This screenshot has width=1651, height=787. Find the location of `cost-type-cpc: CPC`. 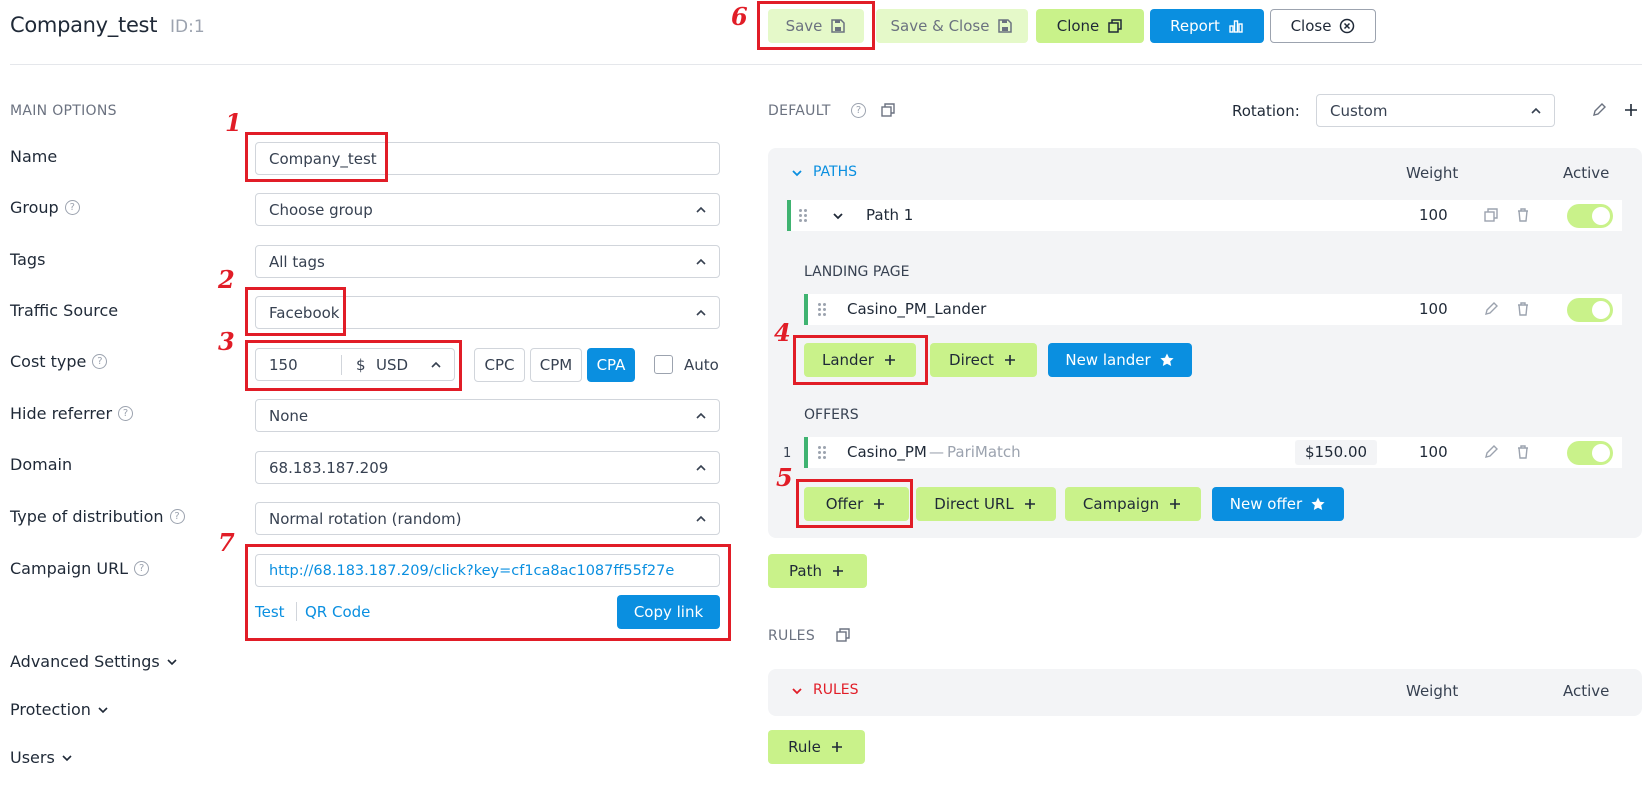

cost-type-cpc: CPC is located at coordinates (499, 365).